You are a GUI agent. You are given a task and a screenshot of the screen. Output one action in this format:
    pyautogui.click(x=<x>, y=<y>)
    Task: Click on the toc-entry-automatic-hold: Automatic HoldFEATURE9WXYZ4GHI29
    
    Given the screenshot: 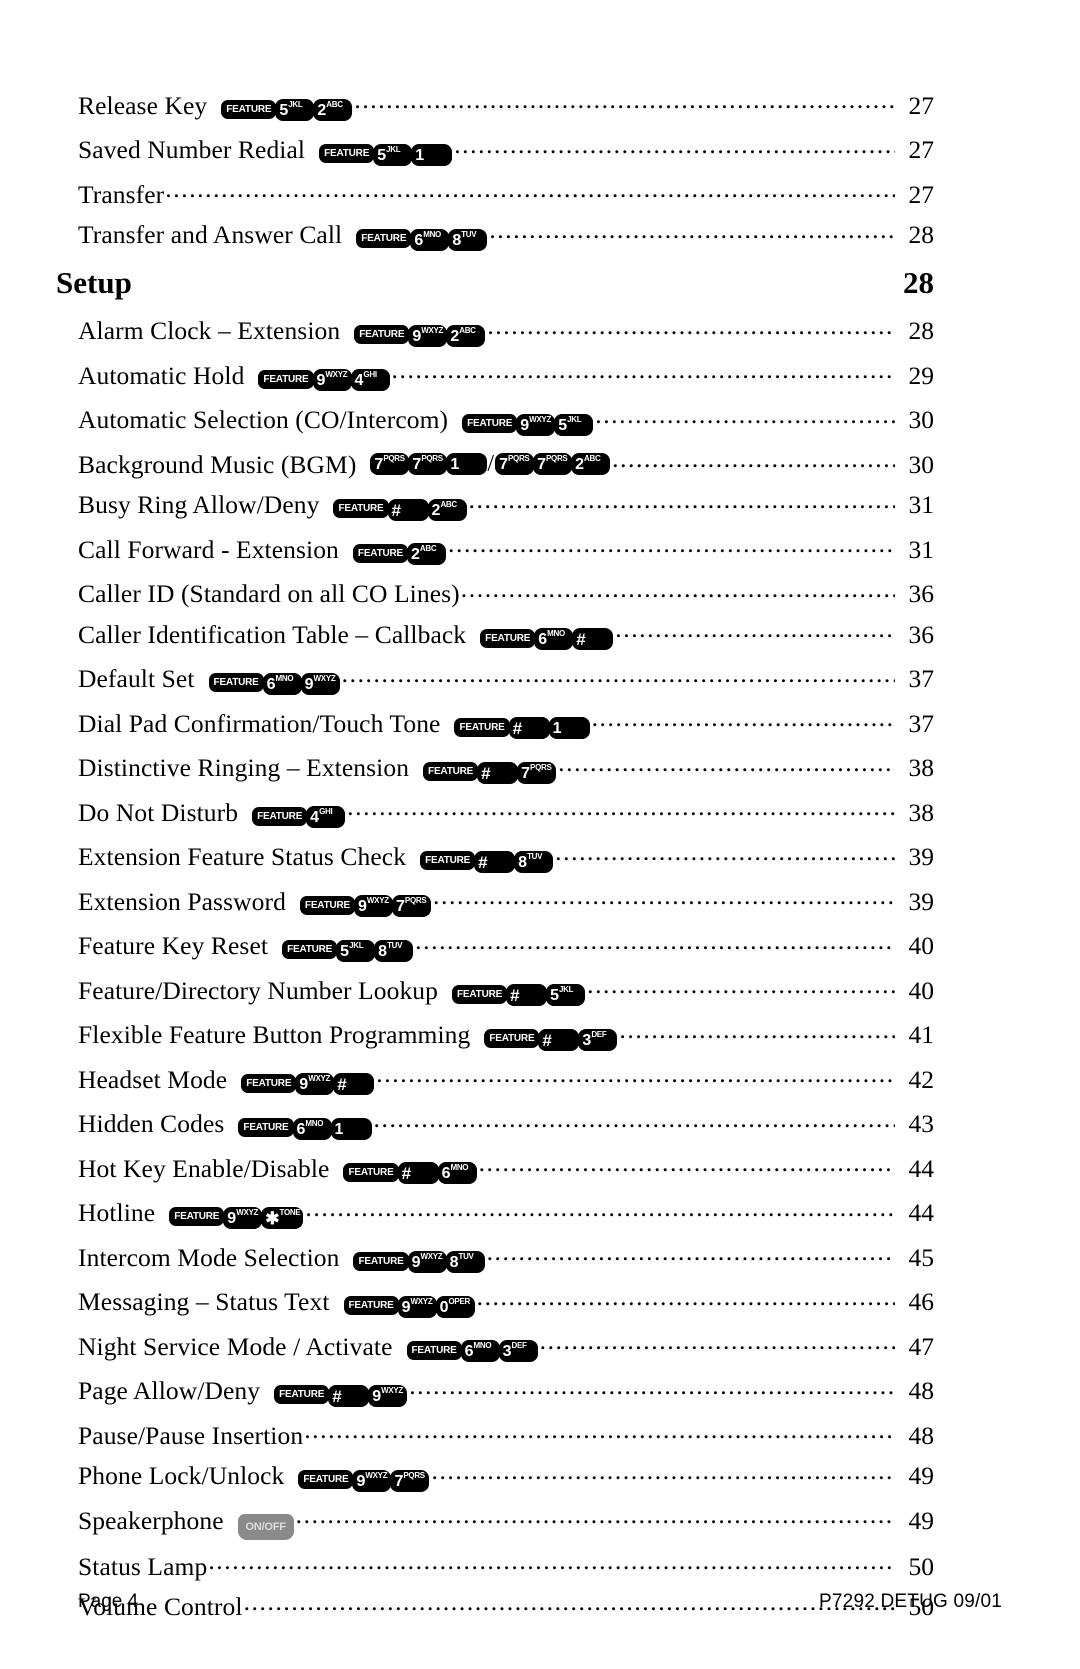 What is the action you would take?
    pyautogui.click(x=506, y=375)
    